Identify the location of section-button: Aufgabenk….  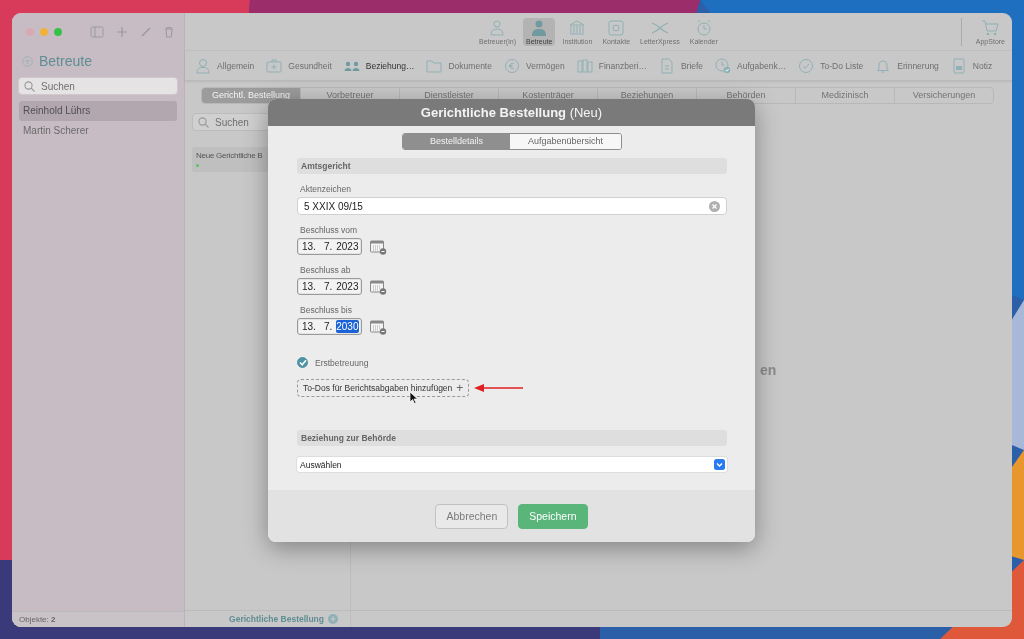
(751, 65).